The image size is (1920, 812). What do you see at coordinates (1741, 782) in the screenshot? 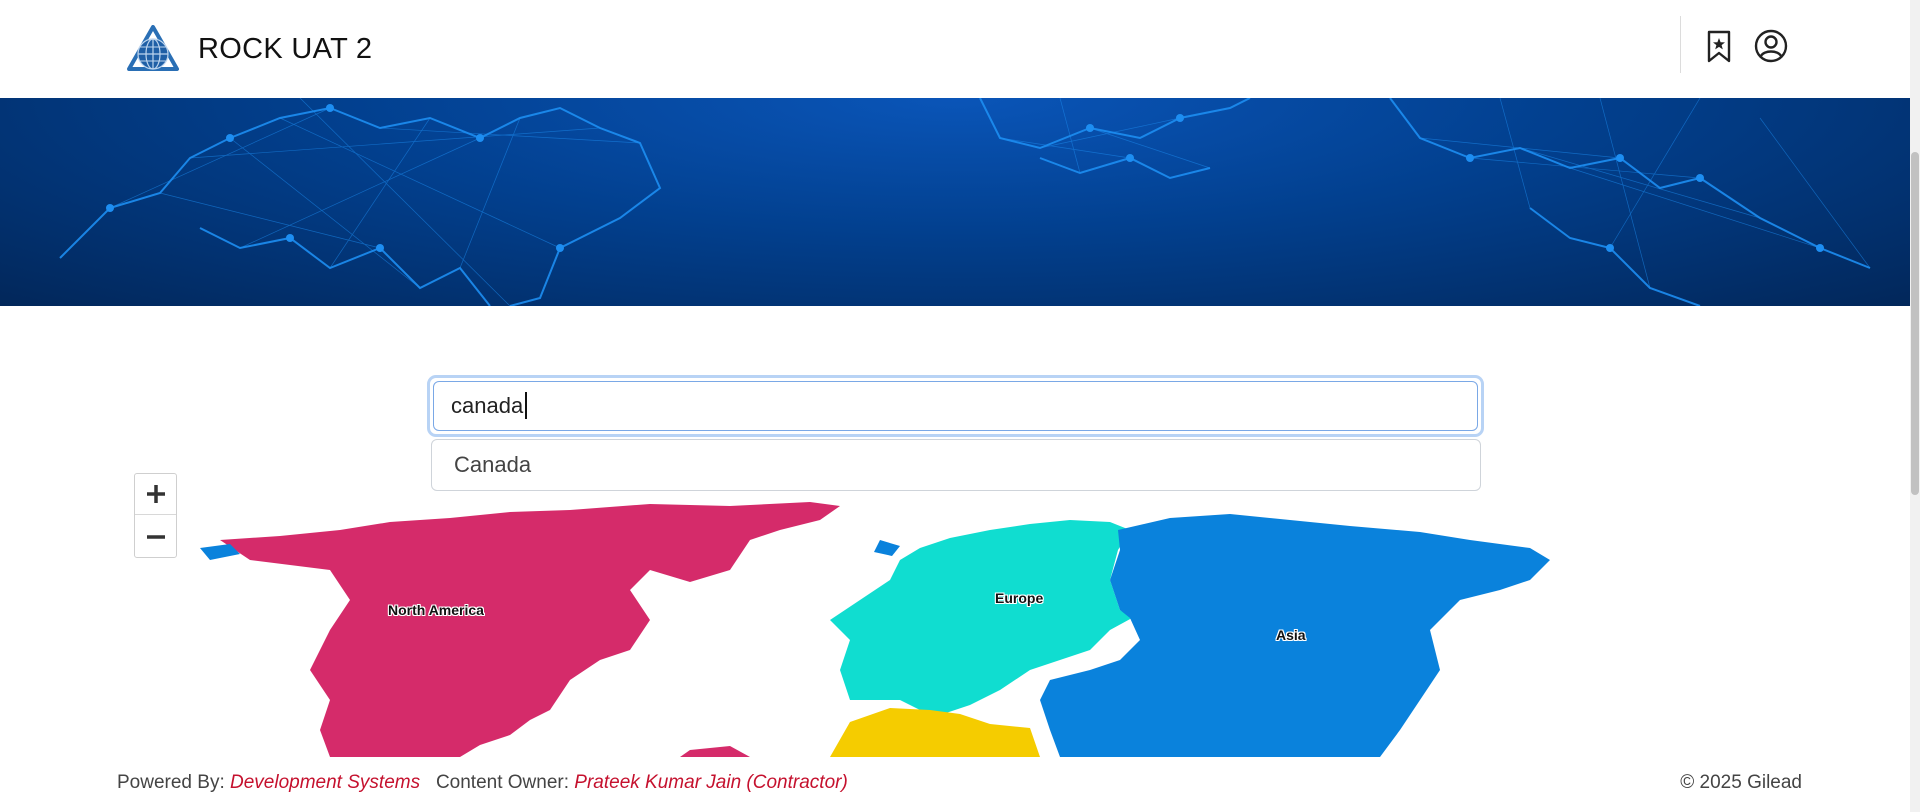
I see `copyright: © 2025 Gilead` at bounding box center [1741, 782].